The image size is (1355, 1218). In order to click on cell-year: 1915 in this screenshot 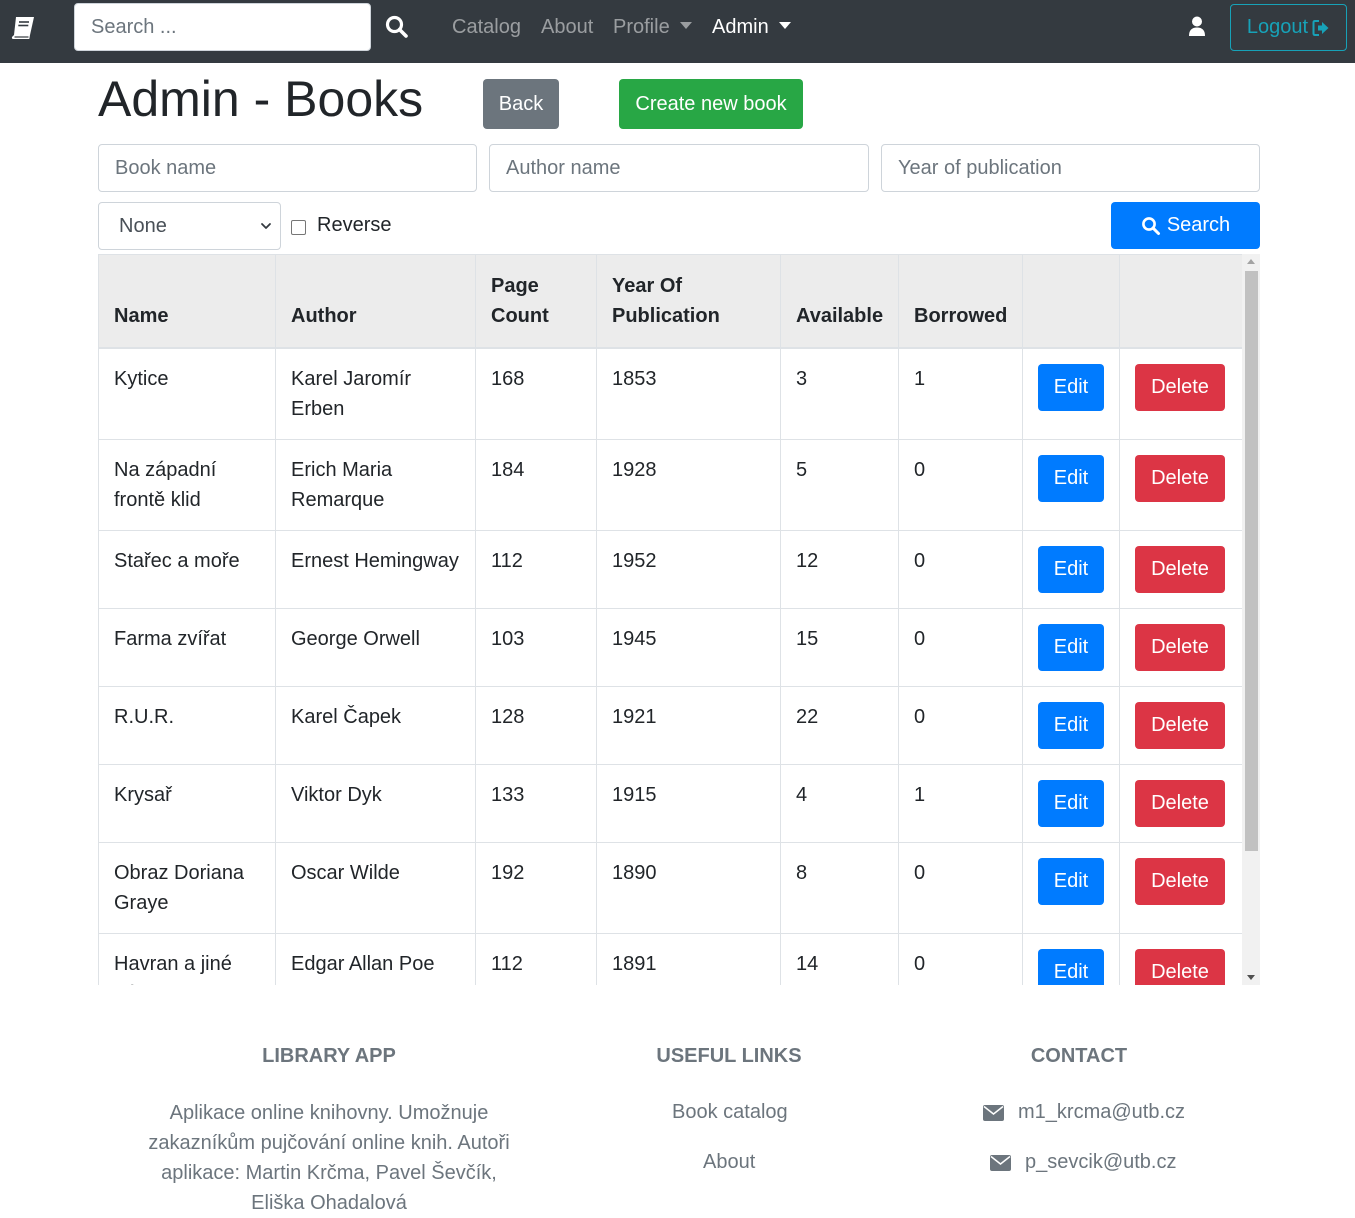, I will do `click(688, 803)`.